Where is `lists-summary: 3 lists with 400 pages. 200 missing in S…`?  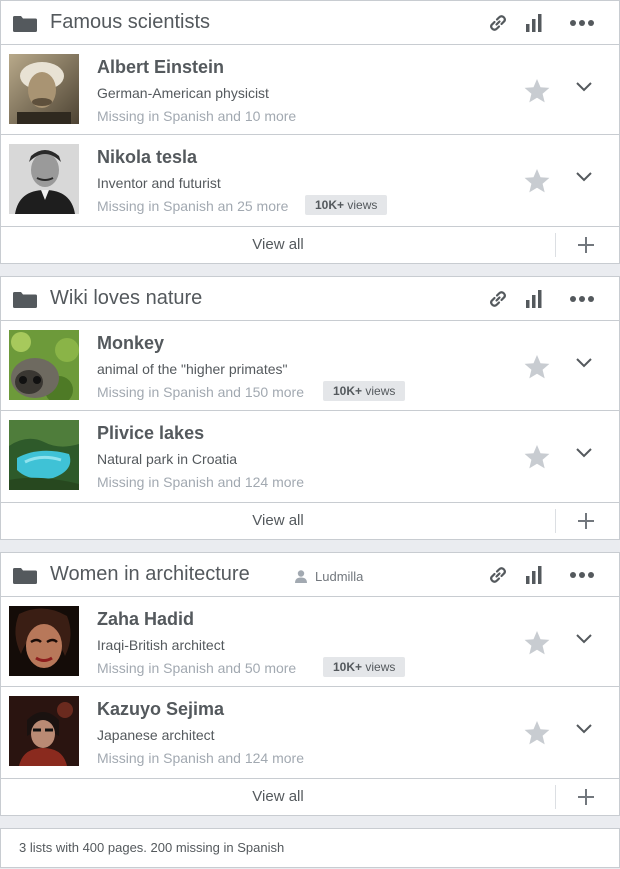
lists-summary: 3 lists with 400 pages. 200 missing in S… is located at coordinates (310, 848).